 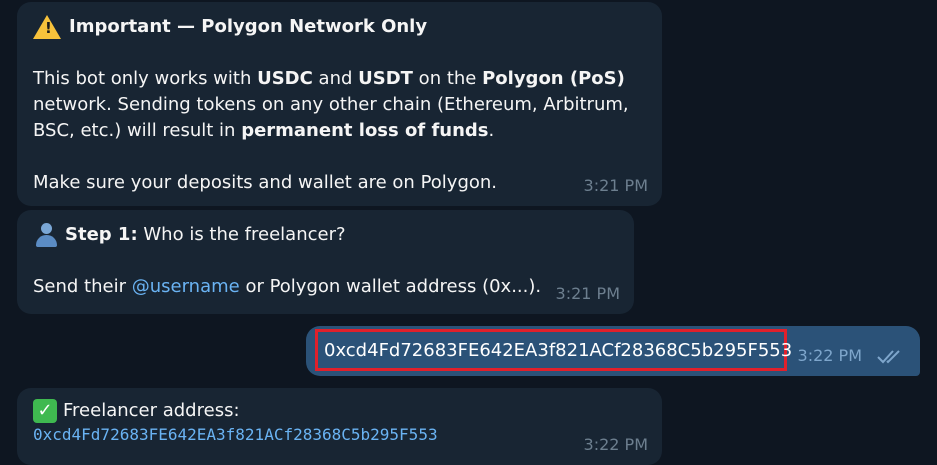 I want to click on double-check-icon, so click(x=888, y=357).